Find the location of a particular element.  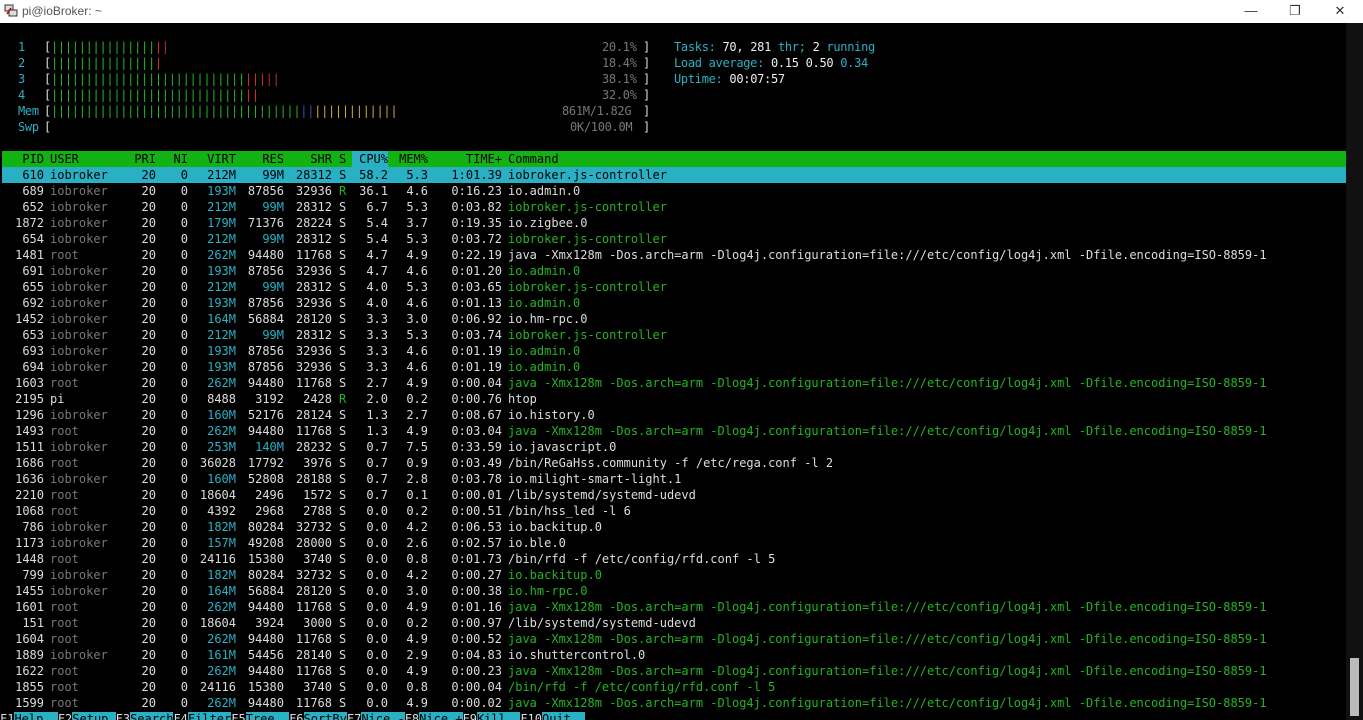

column-header-ni: NI is located at coordinates (175, 159).